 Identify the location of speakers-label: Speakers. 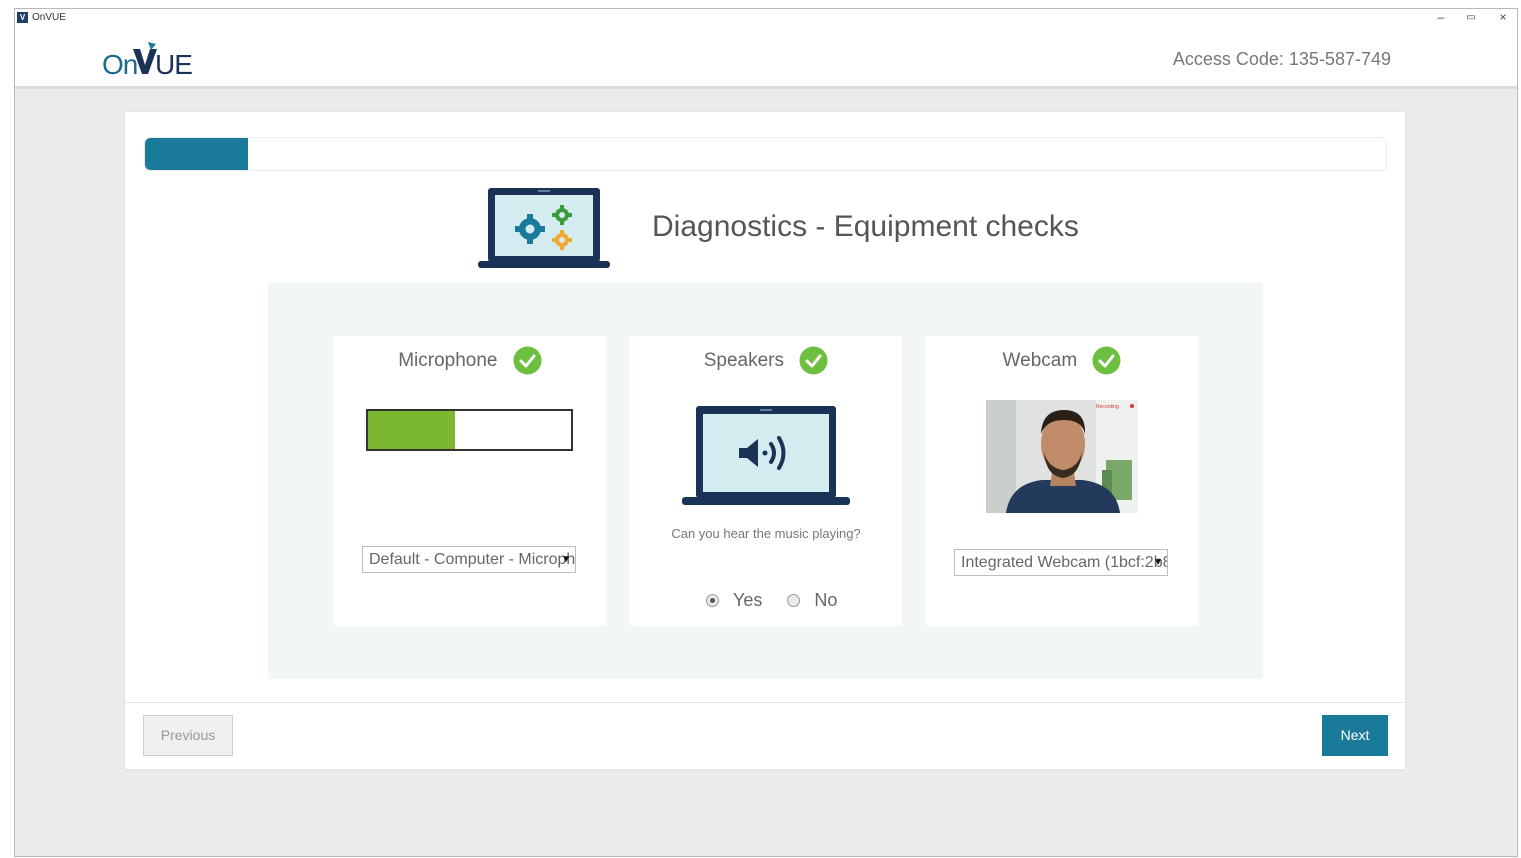
(743, 360).